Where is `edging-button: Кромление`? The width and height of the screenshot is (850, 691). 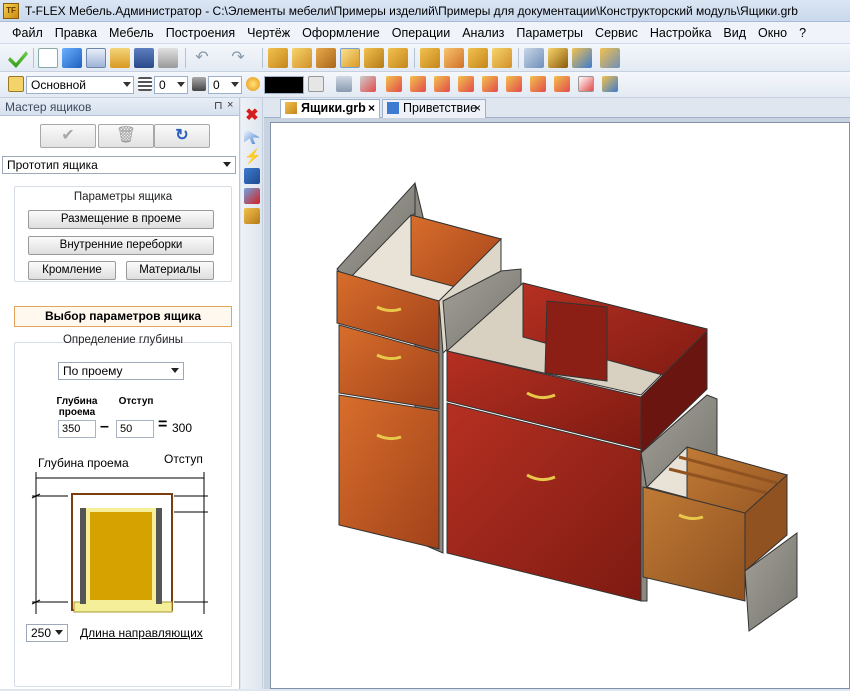
edging-button: Кромление is located at coordinates (72, 270).